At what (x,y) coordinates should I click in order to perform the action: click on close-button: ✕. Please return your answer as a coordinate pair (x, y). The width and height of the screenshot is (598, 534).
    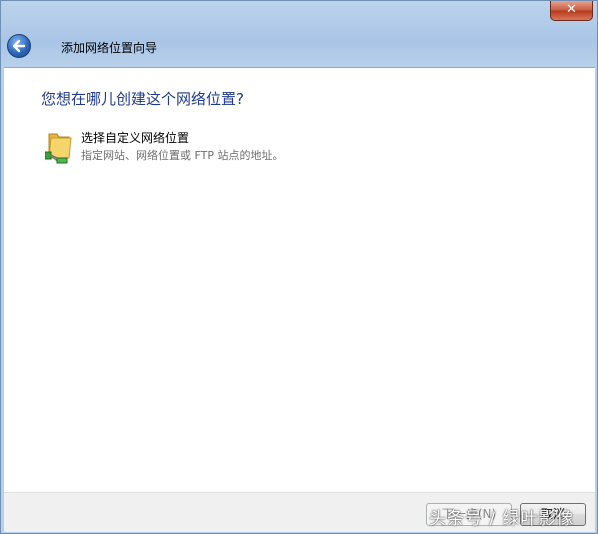
    Looking at the image, I should click on (571, 11).